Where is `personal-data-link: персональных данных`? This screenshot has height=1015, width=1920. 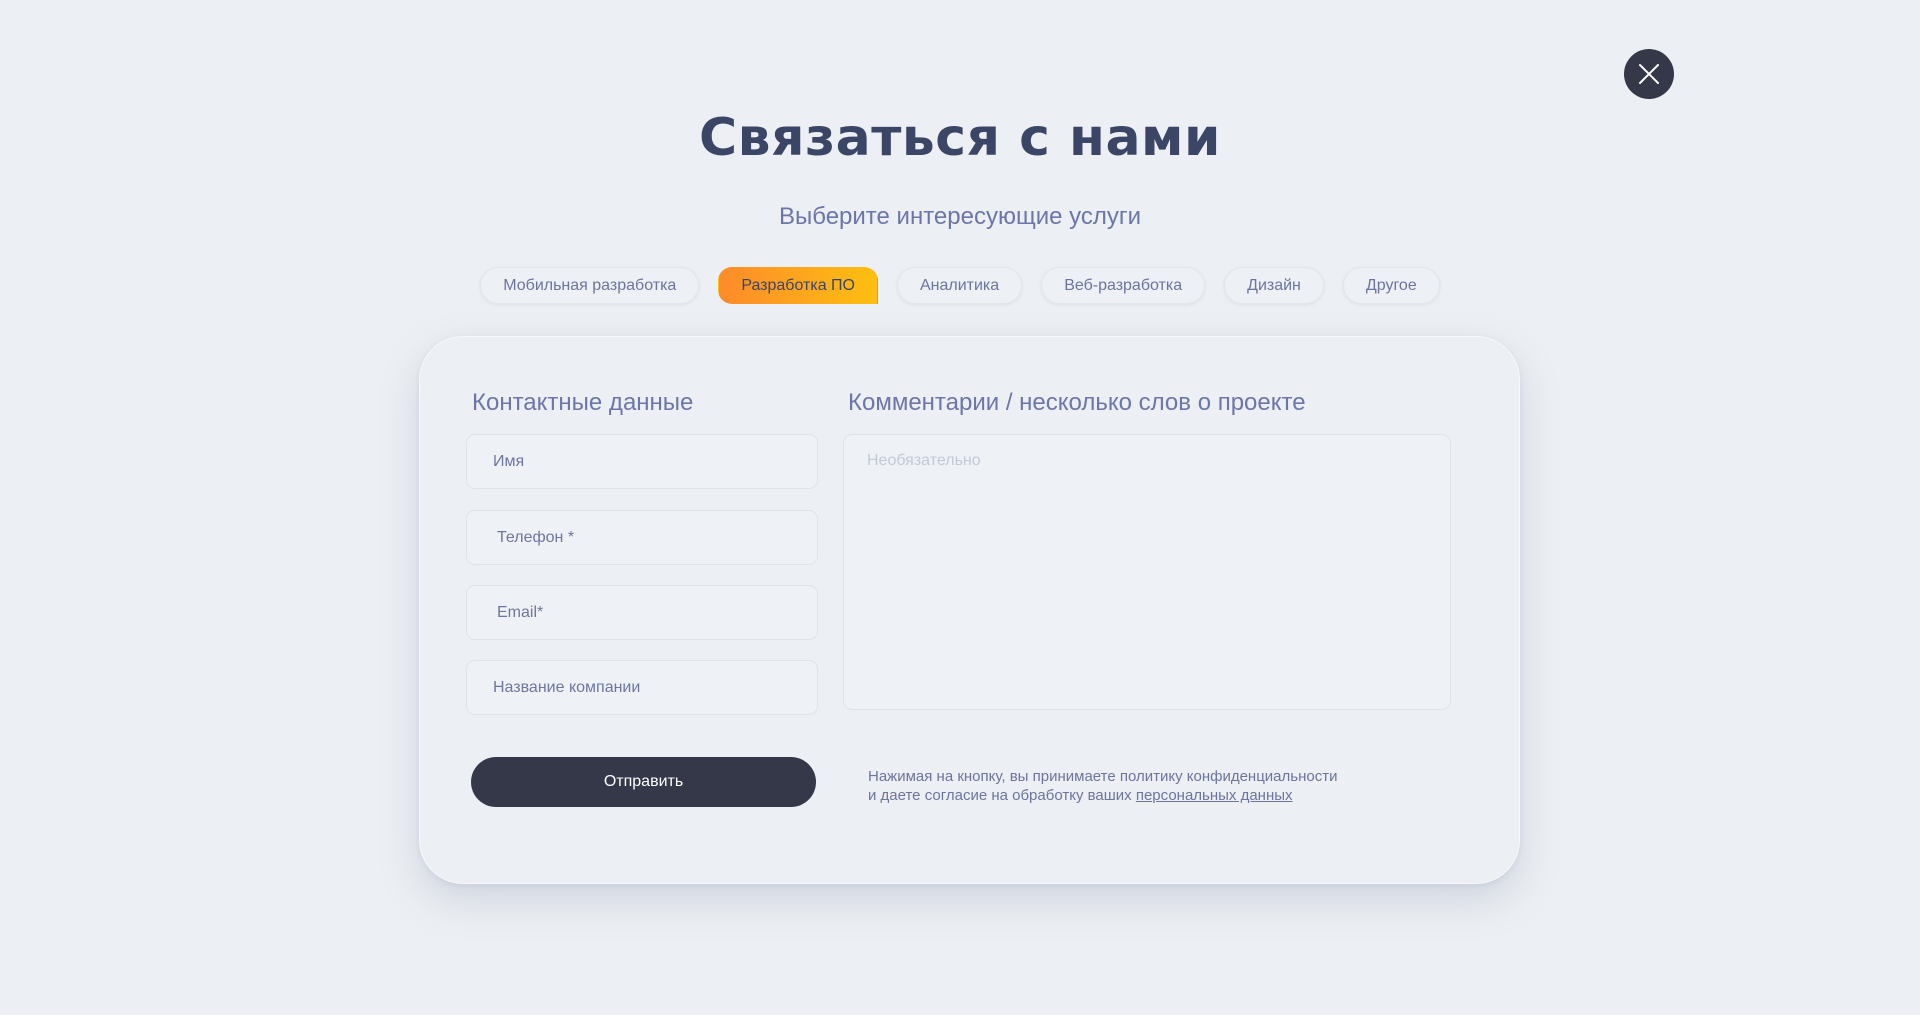 personal-data-link: персональных данных is located at coordinates (1214, 795).